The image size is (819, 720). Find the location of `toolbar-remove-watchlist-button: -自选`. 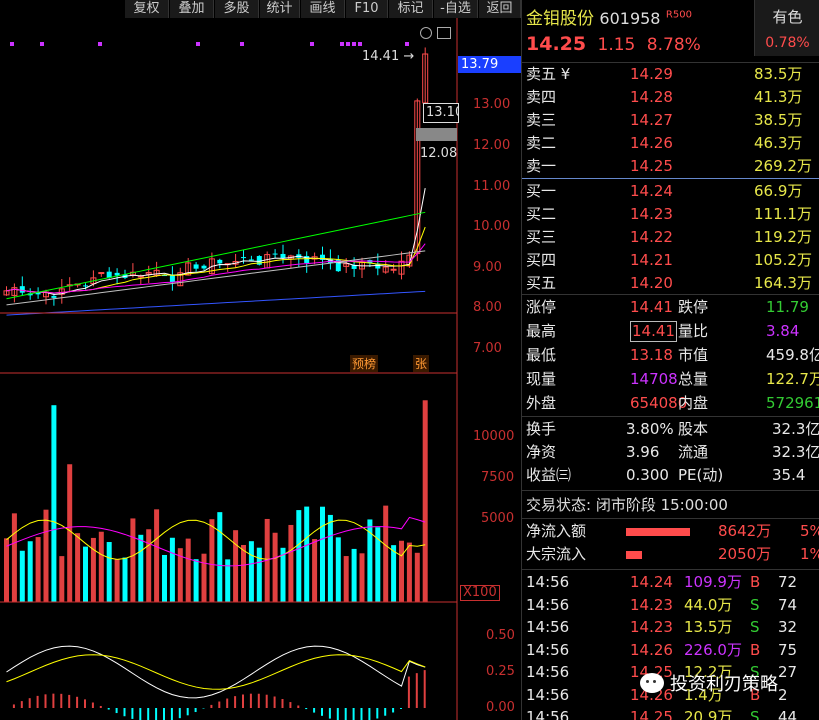

toolbar-remove-watchlist-button: -自选 is located at coordinates (456, 9).